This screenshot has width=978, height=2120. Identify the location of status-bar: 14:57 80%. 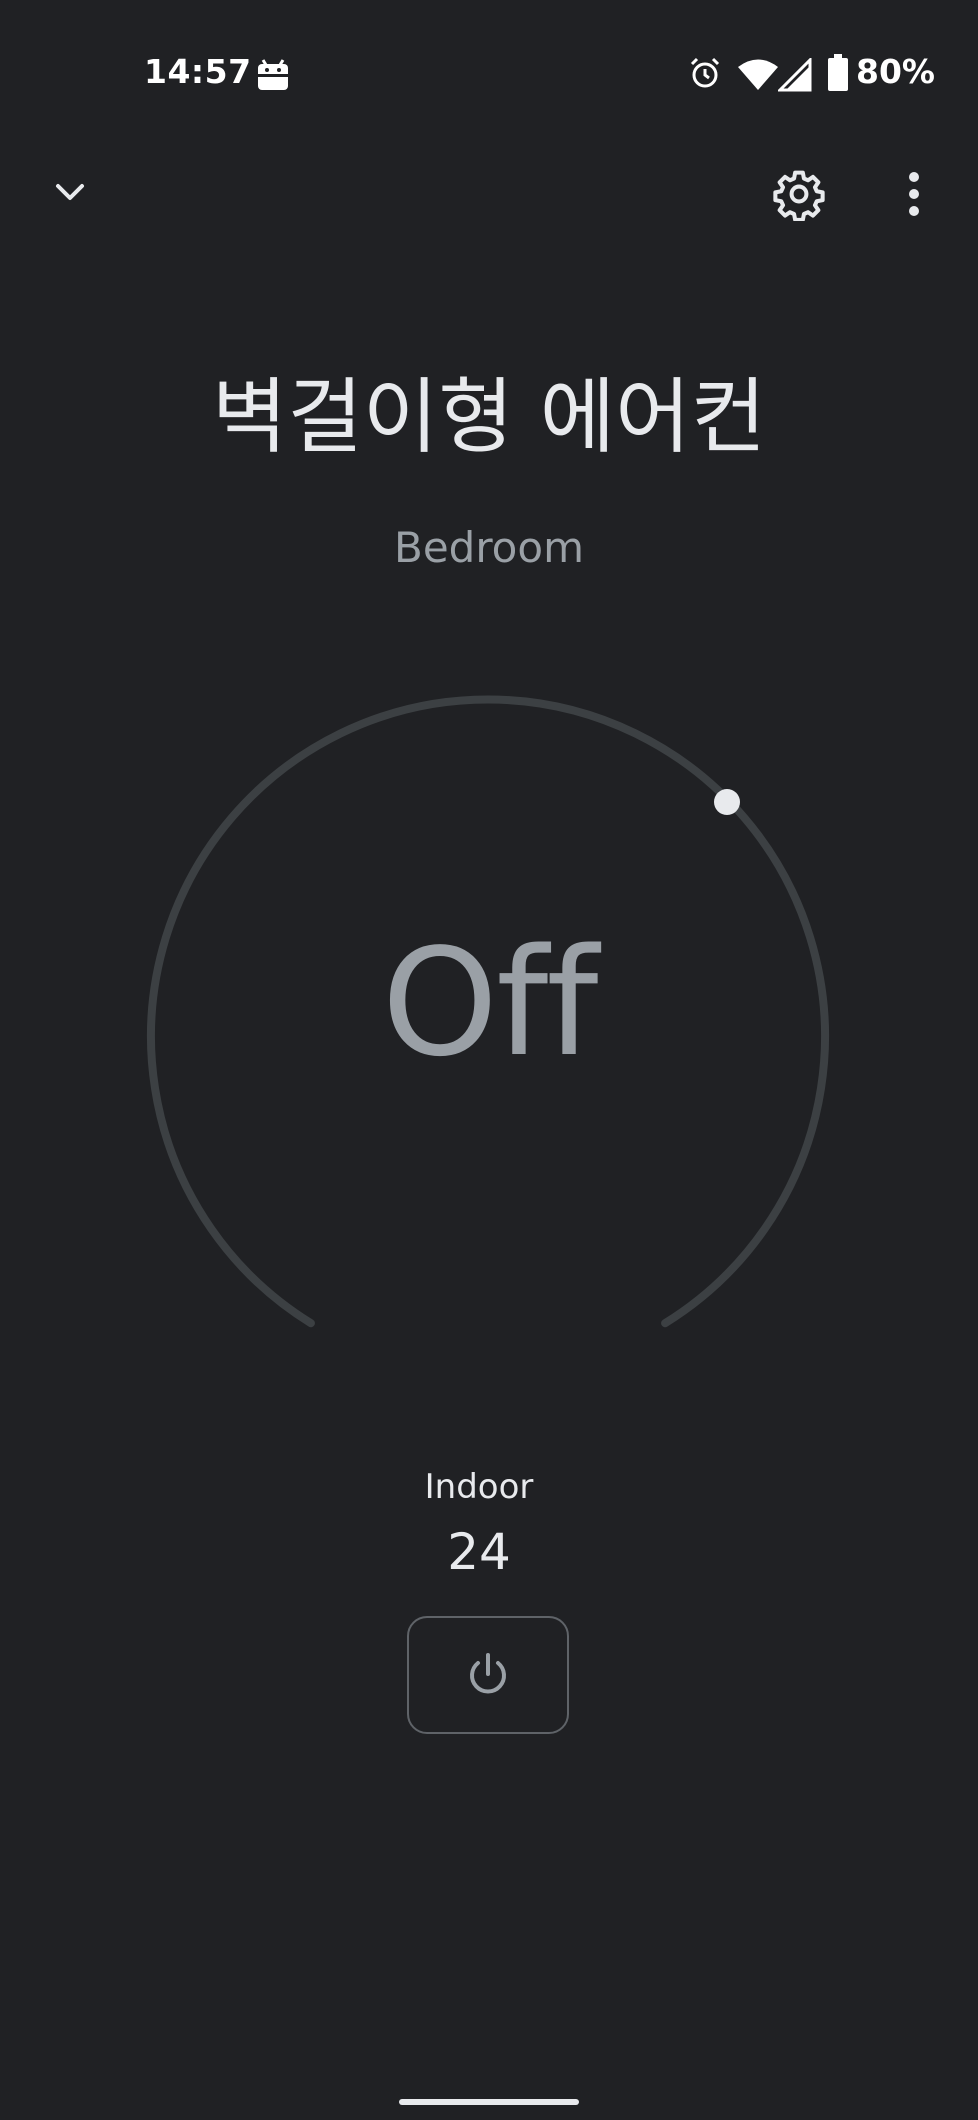
(489, 75).